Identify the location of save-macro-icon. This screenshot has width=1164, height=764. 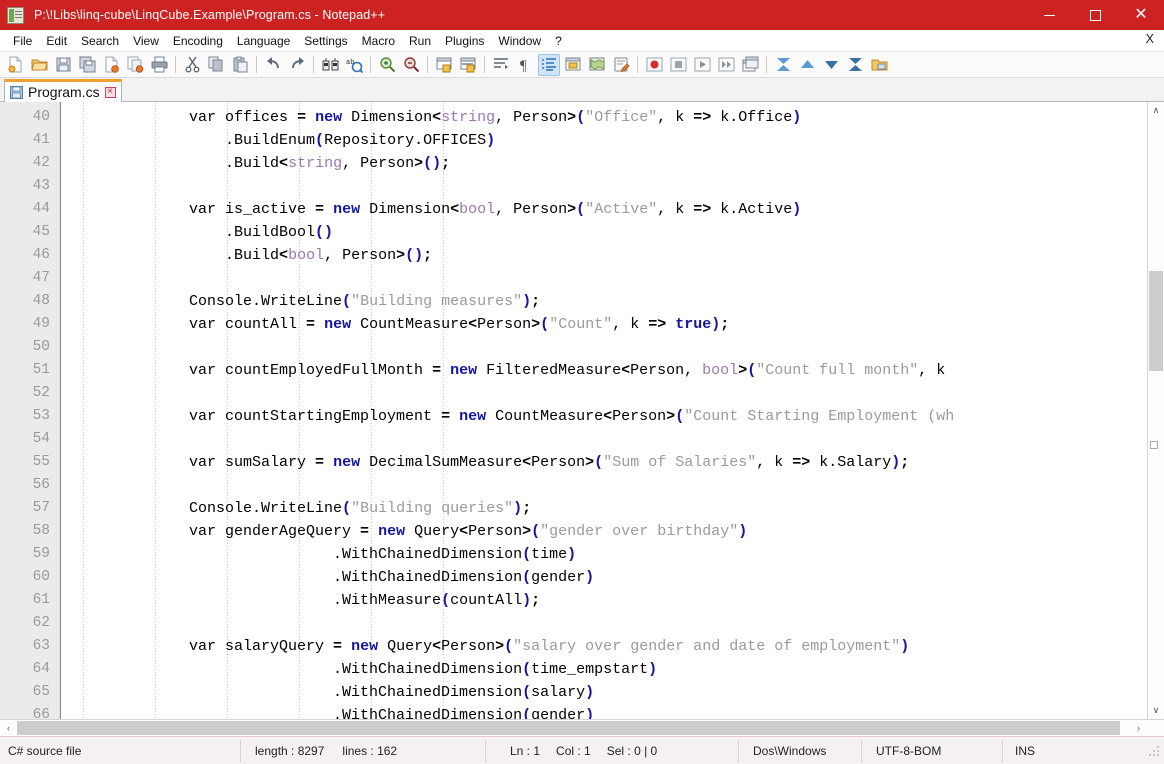
(750, 65).